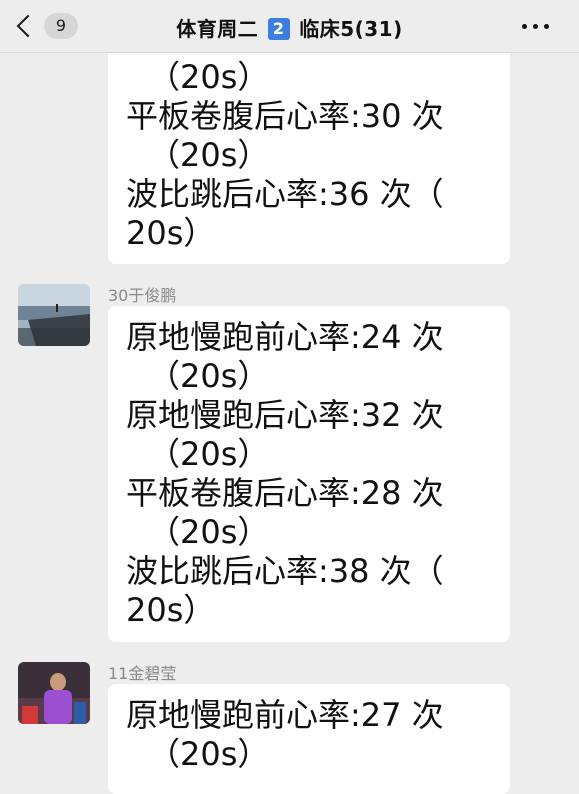 Image resolution: width=579 pixels, height=794 pixels. What do you see at coordinates (142, 673) in the screenshot?
I see `sender-name: 11金碧莹` at bounding box center [142, 673].